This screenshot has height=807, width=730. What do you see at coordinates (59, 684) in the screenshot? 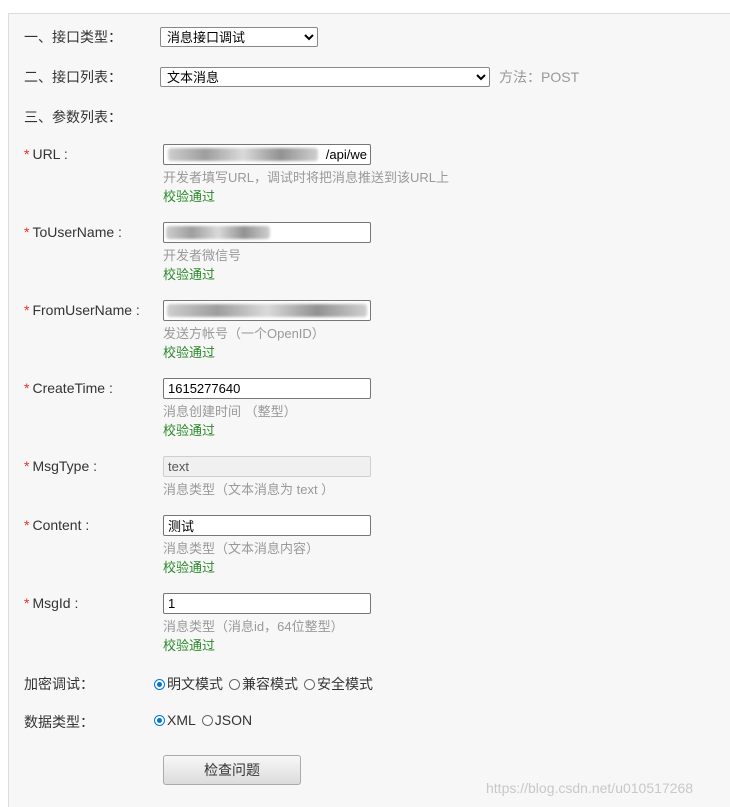
I see `encryption-label: 加密调试：` at bounding box center [59, 684].